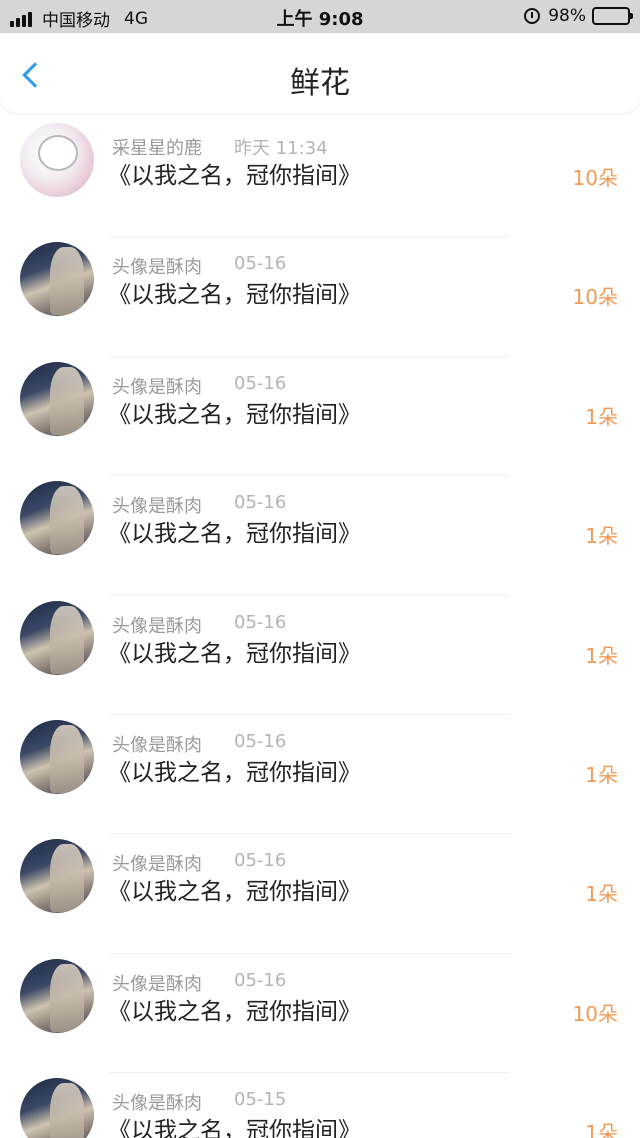 The height and width of the screenshot is (1138, 640). What do you see at coordinates (532, 16) in the screenshot?
I see `alarm-icon` at bounding box center [532, 16].